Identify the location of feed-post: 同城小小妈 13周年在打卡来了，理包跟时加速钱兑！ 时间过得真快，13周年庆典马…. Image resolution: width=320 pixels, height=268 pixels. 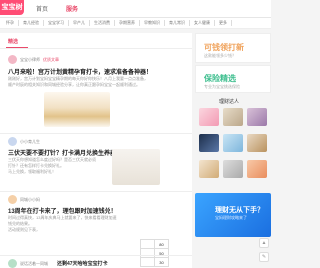
(97, 231).